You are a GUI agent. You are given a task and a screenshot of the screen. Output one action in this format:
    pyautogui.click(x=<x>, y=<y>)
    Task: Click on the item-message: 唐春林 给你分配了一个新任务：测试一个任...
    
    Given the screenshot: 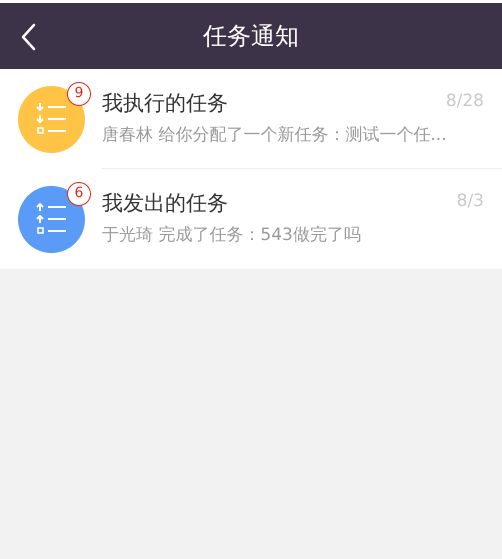 What is the action you would take?
    pyautogui.click(x=275, y=136)
    